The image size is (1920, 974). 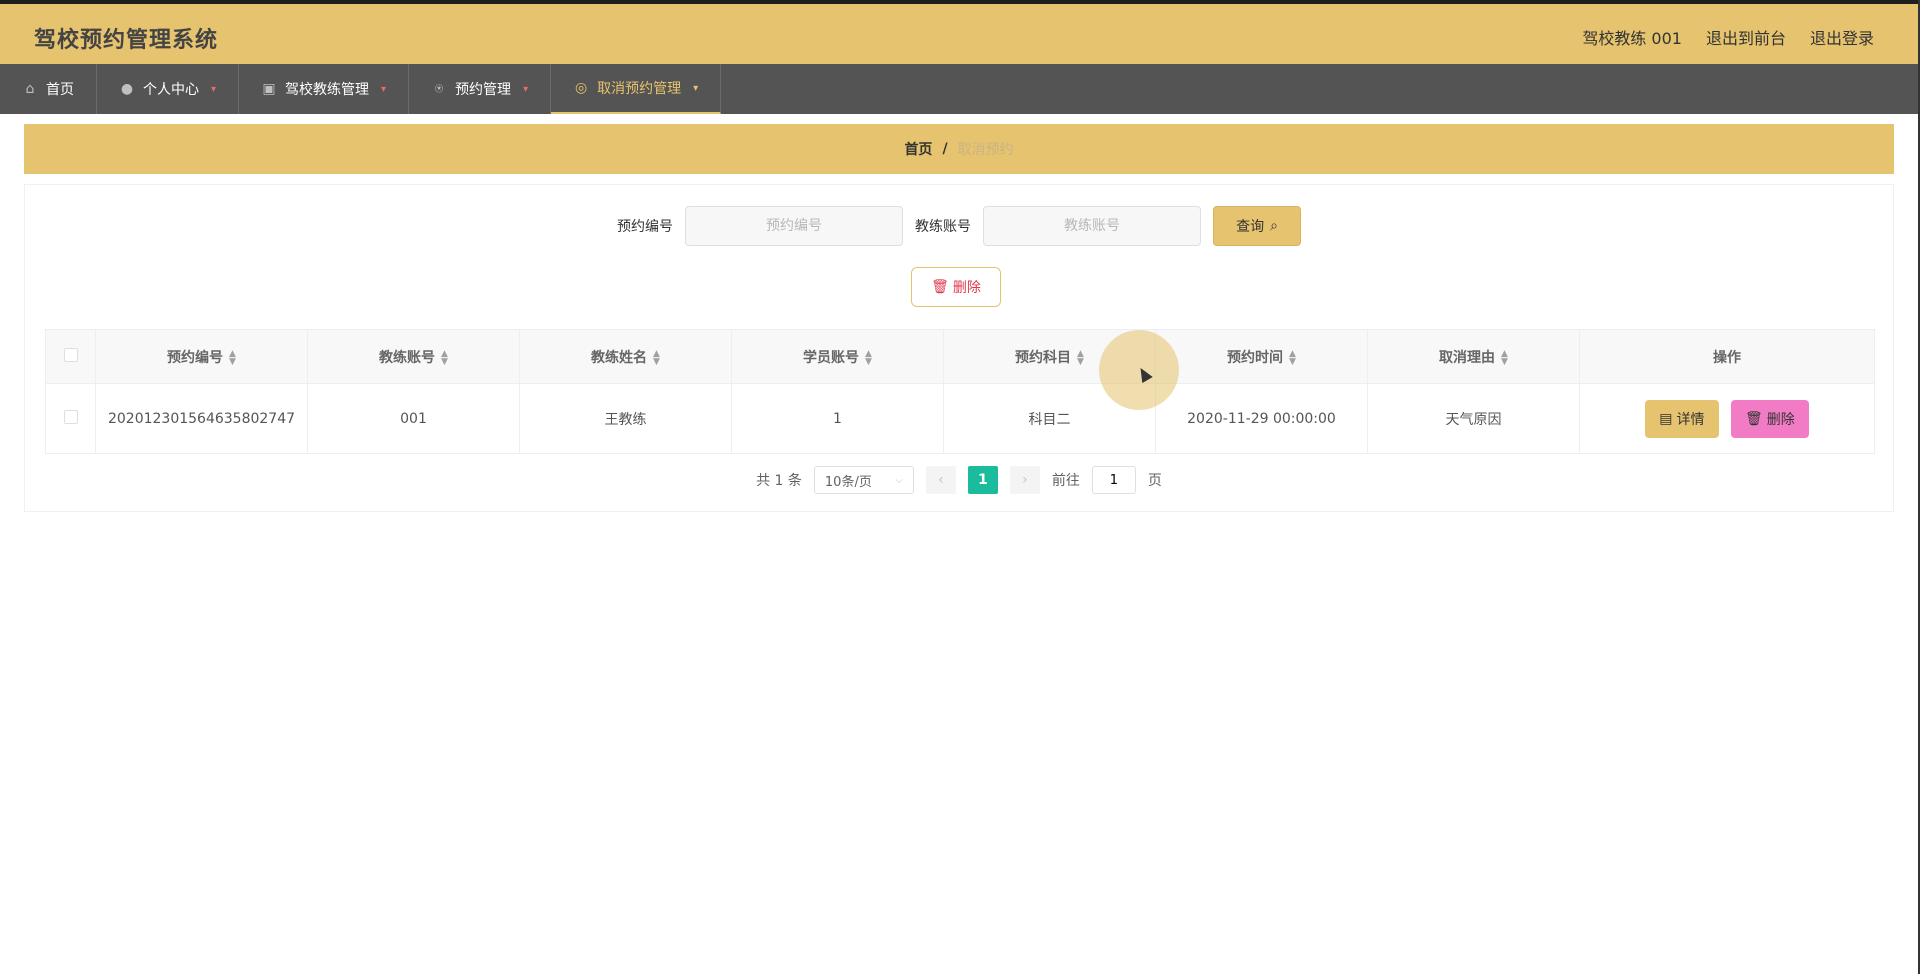 What do you see at coordinates (413, 418) in the screenshot?
I see `table-cell: 001` at bounding box center [413, 418].